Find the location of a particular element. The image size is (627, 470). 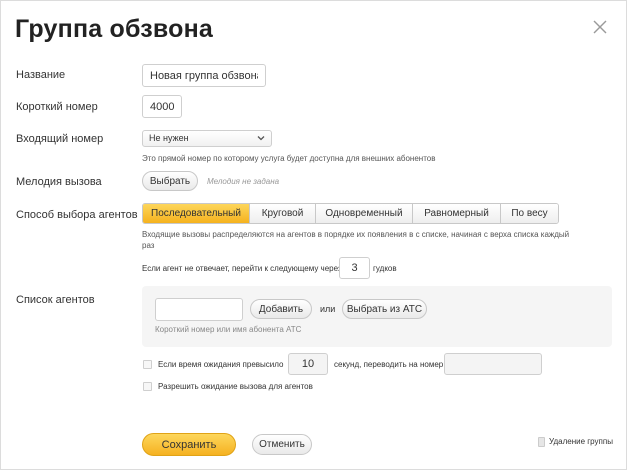

strategy-option-by-weight: По весу is located at coordinates (529, 213).